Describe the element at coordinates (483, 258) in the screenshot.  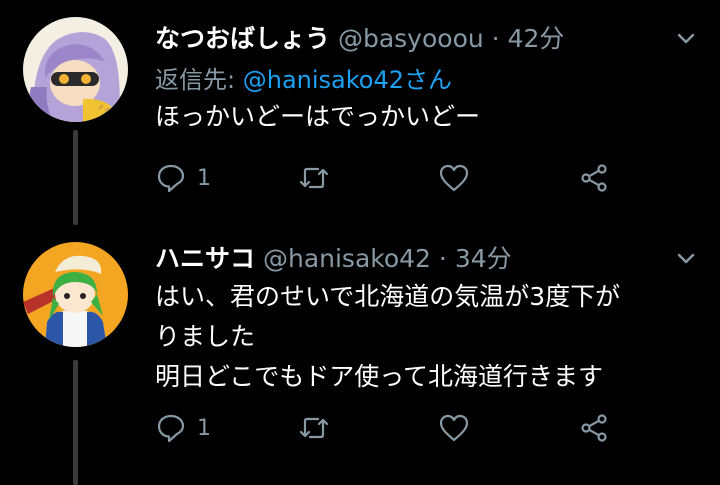
I see `timestamp: 34分` at that location.